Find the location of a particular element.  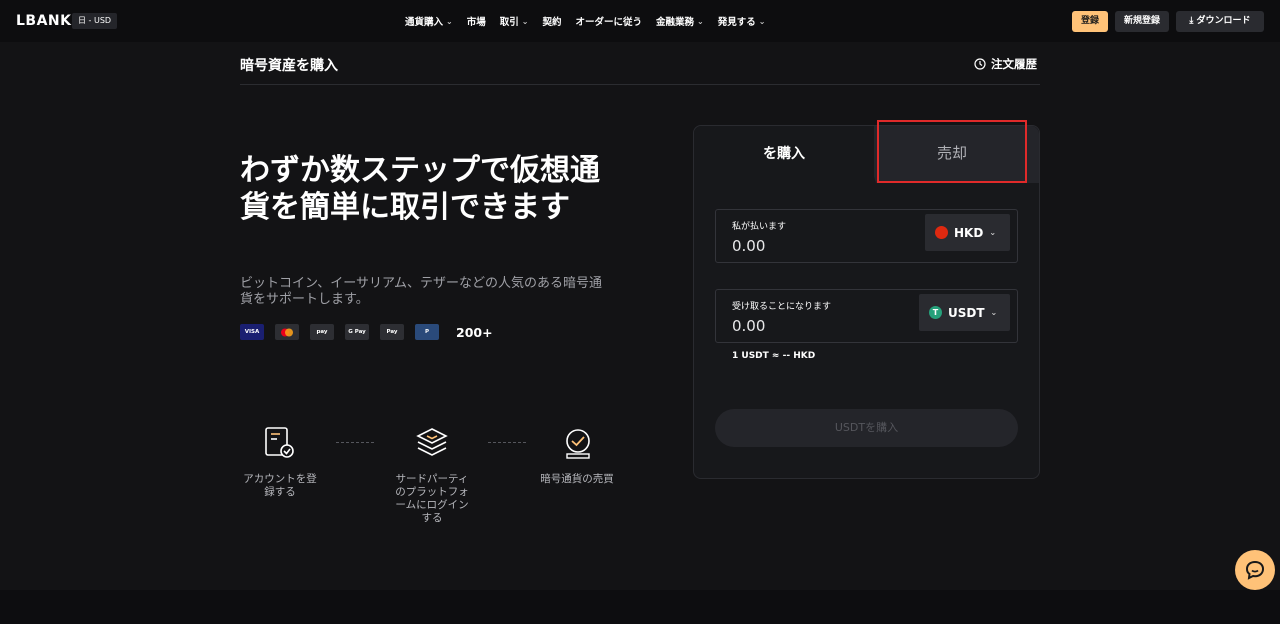

download-button: ⤓ ダウンロード is located at coordinates (1220, 21).